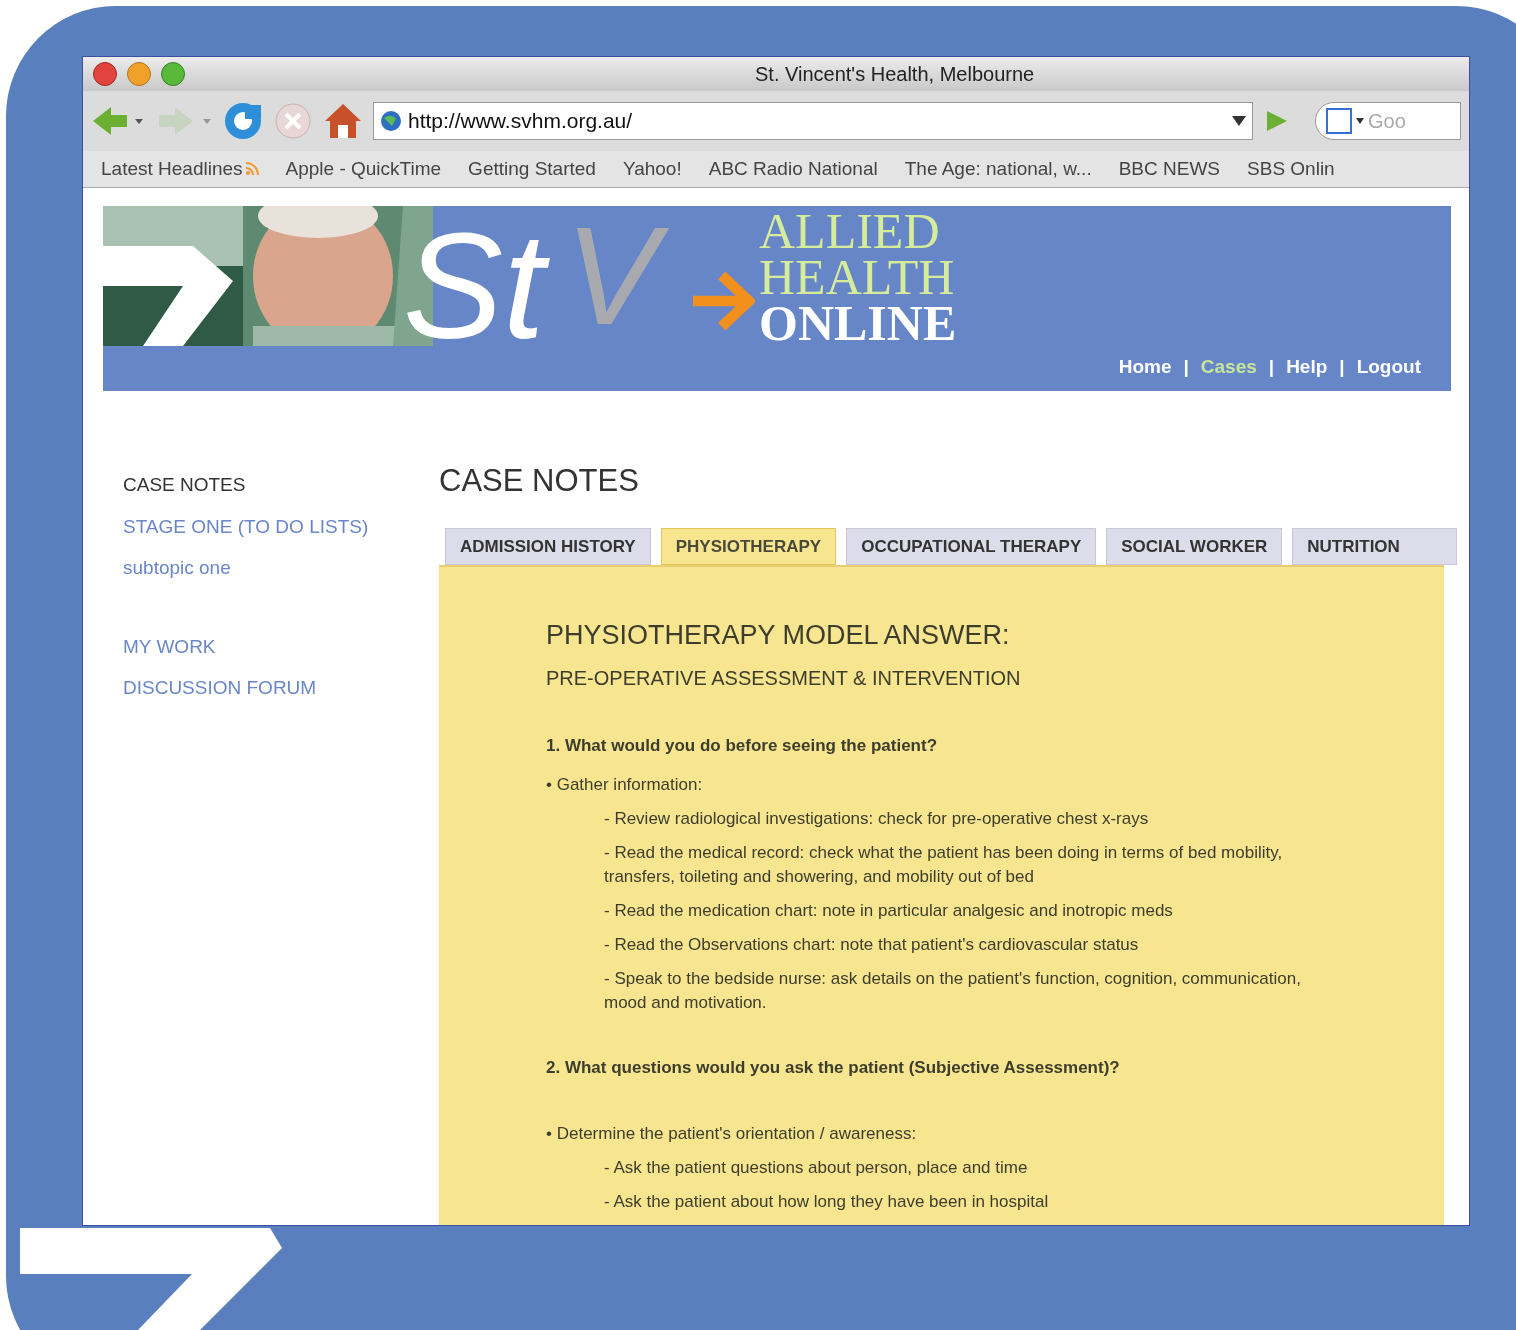  I want to click on list-item: - Ask the patient about how long they have been in hospital, so click(826, 1202).